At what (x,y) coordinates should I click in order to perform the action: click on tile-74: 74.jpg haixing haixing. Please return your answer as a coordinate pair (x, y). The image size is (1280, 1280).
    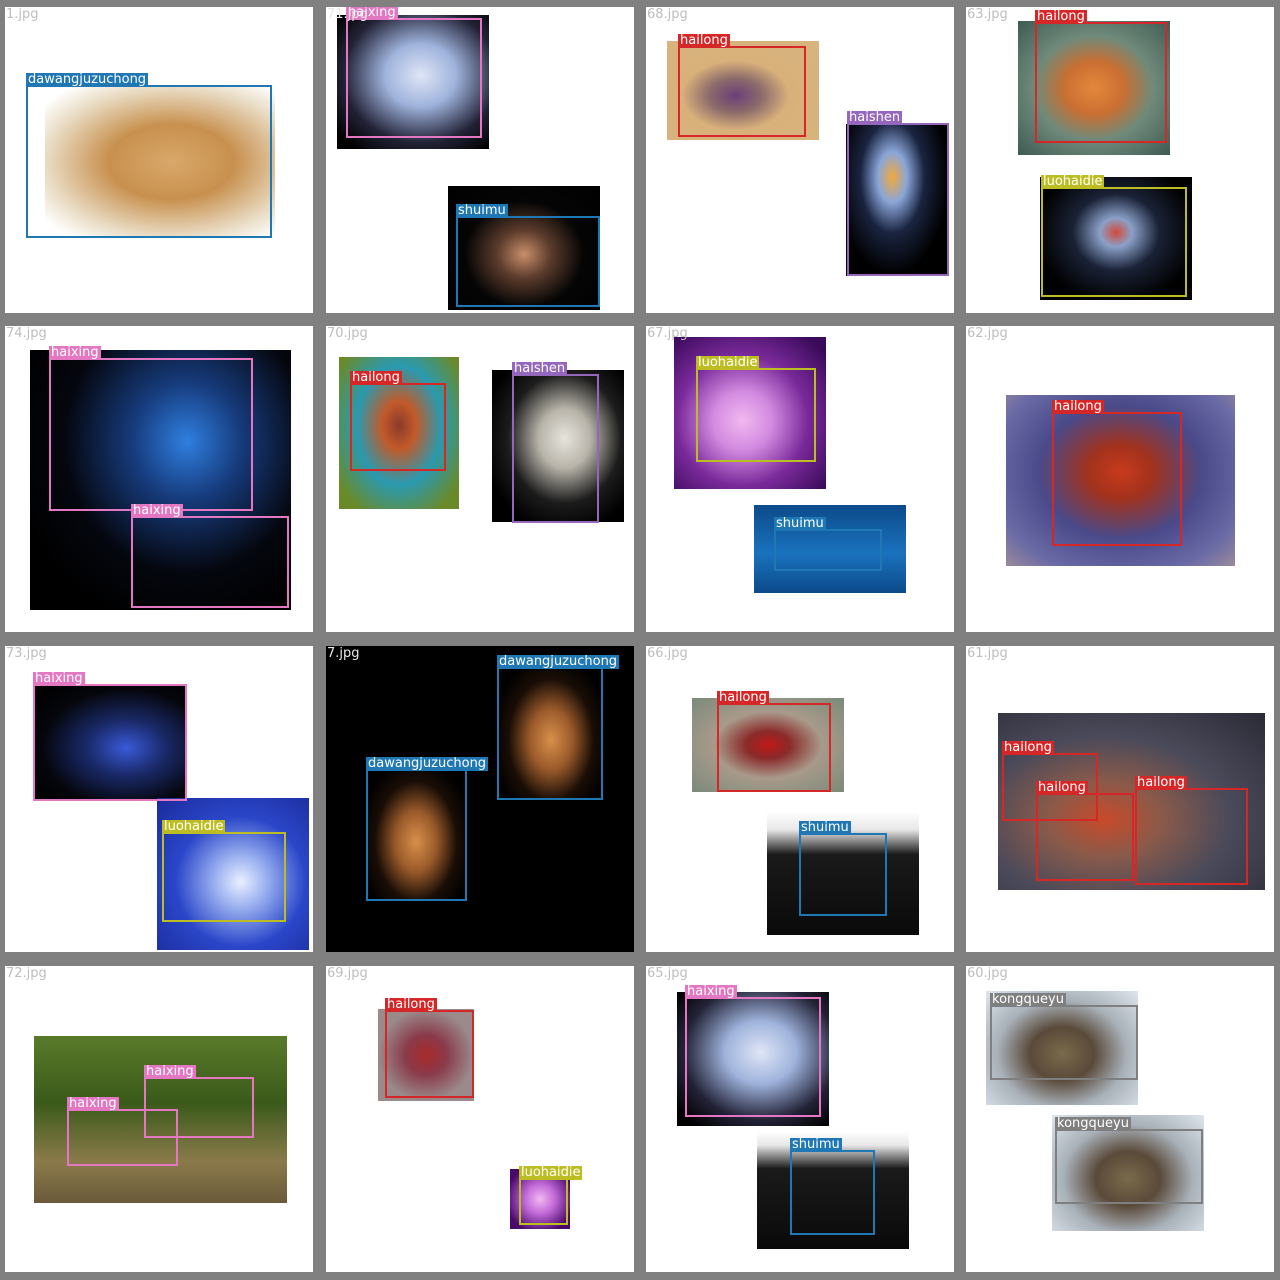
    Looking at the image, I should click on (159, 479).